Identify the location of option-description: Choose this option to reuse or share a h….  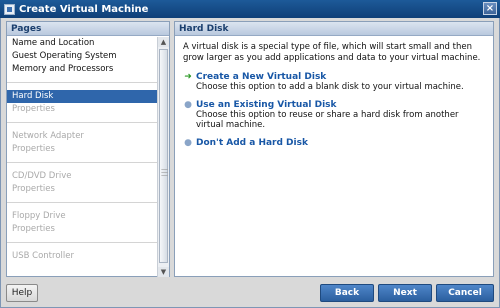
(327, 120).